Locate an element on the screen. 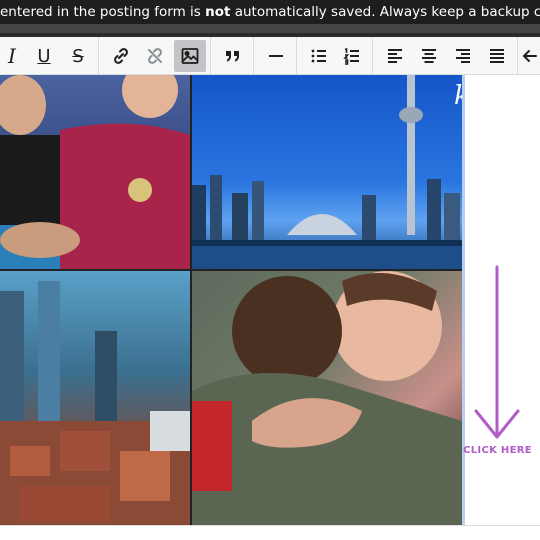  numbered-list-button is located at coordinates (352, 56).